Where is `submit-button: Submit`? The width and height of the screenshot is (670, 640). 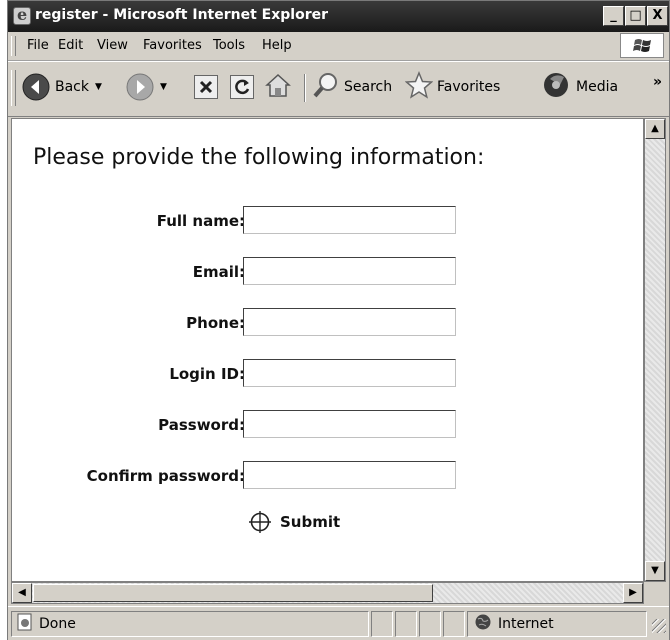 submit-button: Submit is located at coordinates (294, 522).